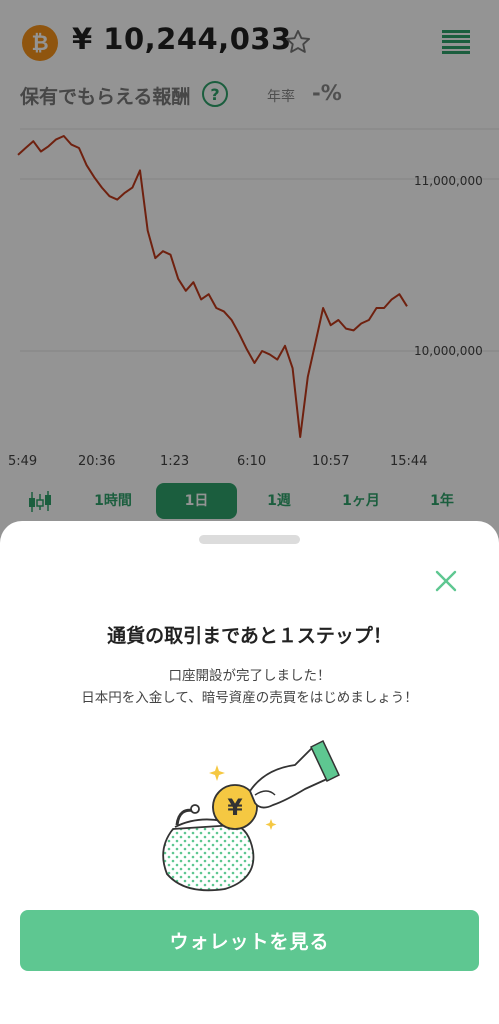  Describe the element at coordinates (249, 676) in the screenshot. I see `message-line: 口座開設が完了しました！` at that location.